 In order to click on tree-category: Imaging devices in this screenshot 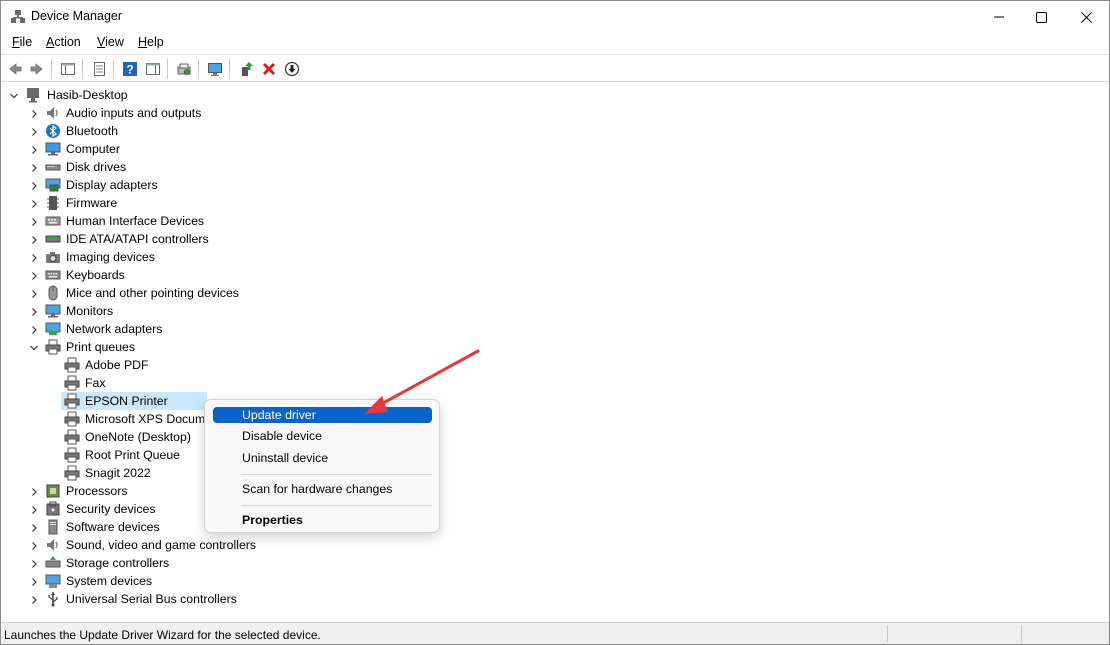, I will do `click(551, 257)`.